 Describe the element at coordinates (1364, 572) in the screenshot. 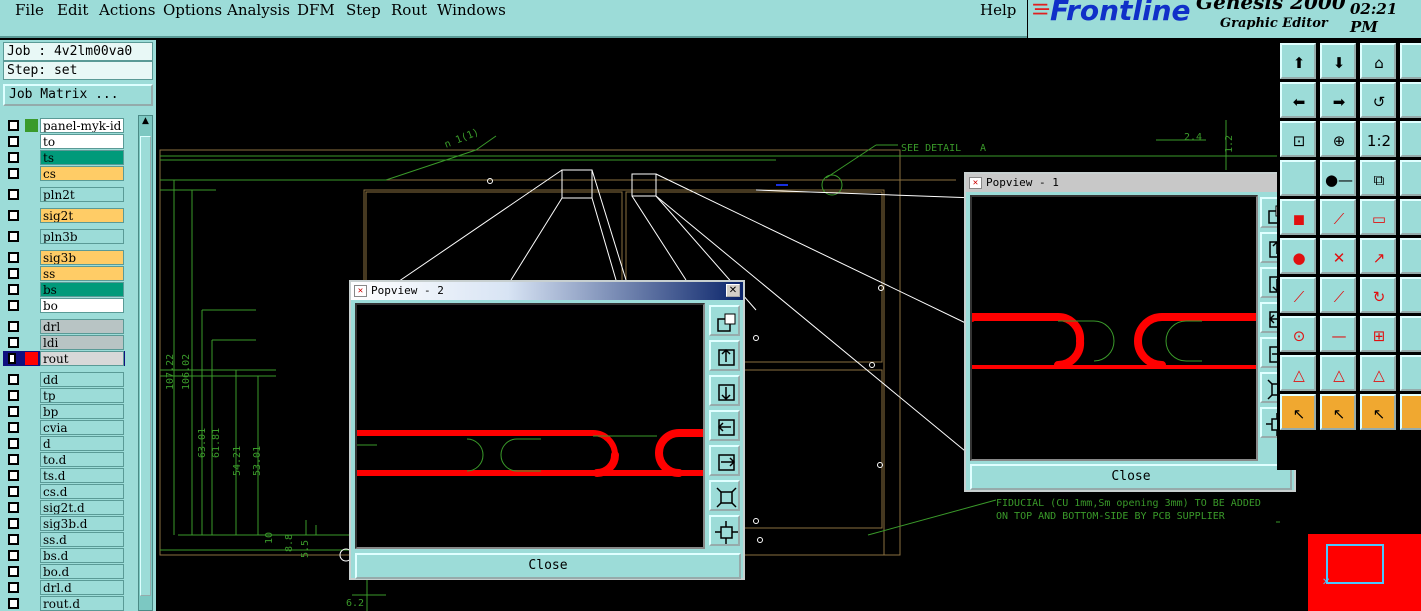

I see `overview-map: ✕` at that location.